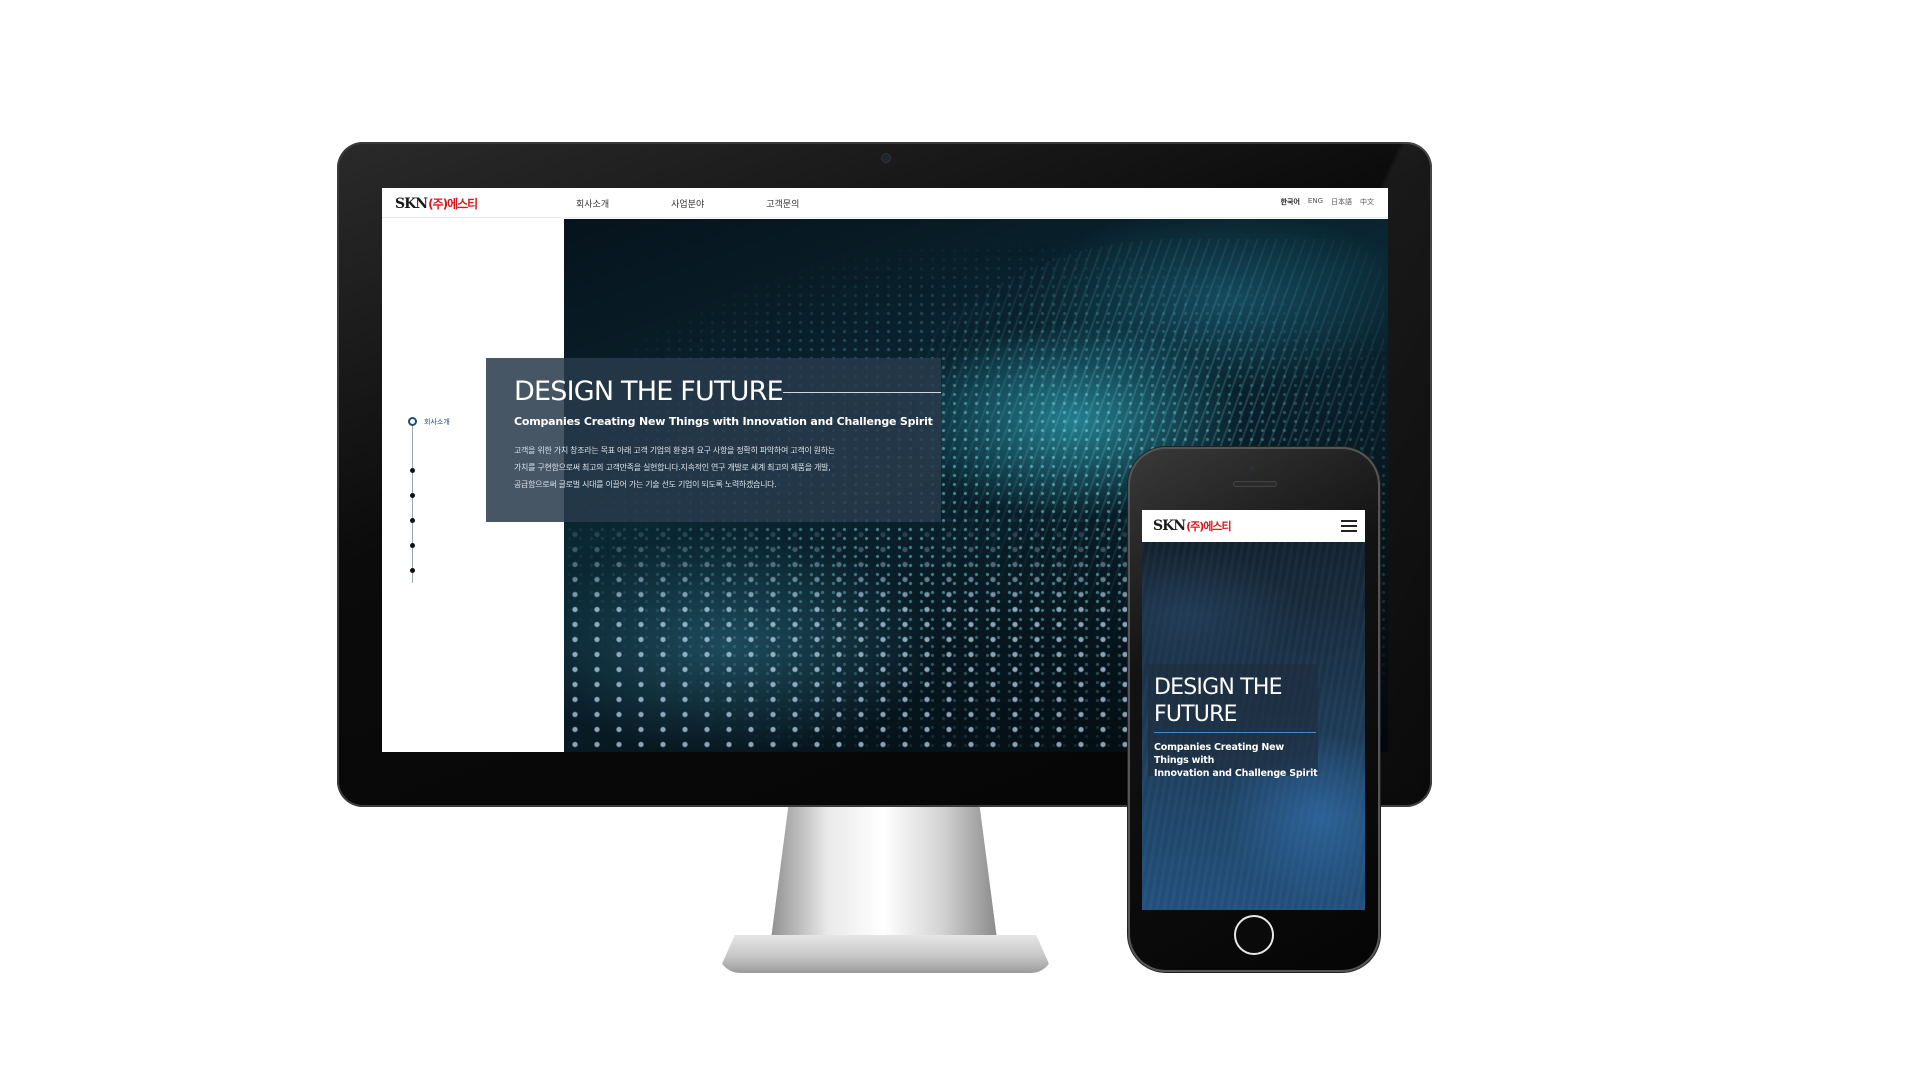  I want to click on side-nav-active-label: 회사소개, so click(437, 422).